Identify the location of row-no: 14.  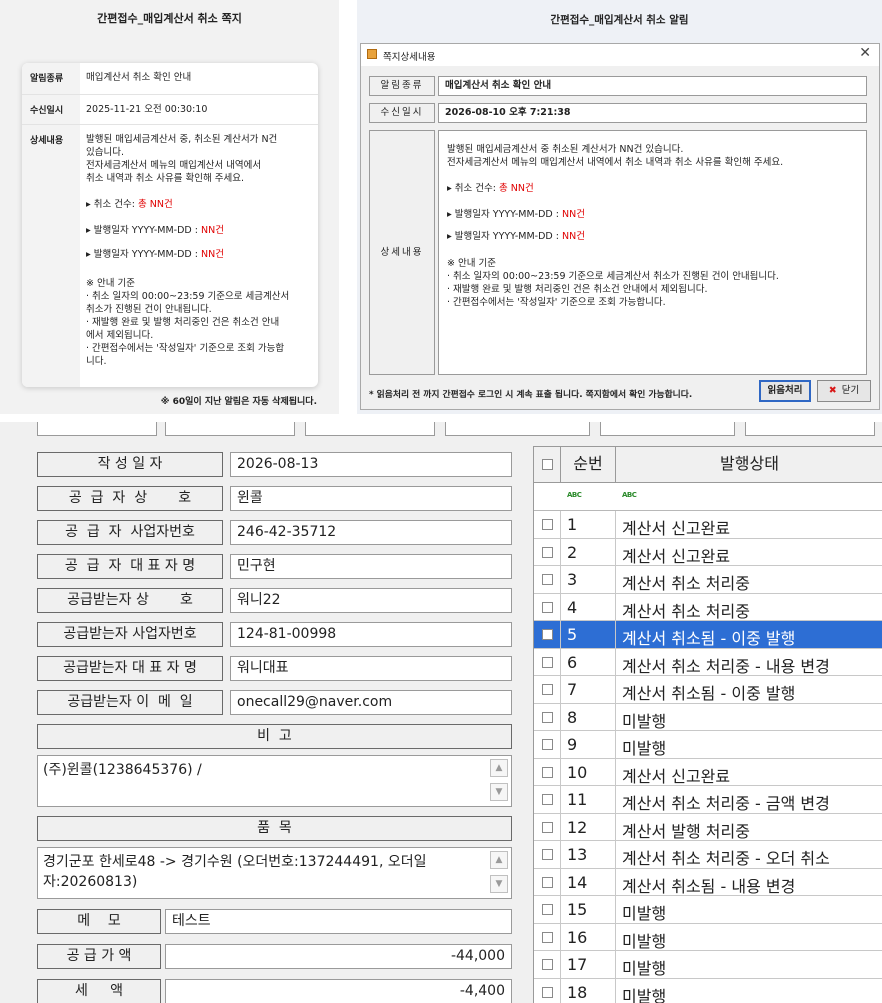
(577, 882).